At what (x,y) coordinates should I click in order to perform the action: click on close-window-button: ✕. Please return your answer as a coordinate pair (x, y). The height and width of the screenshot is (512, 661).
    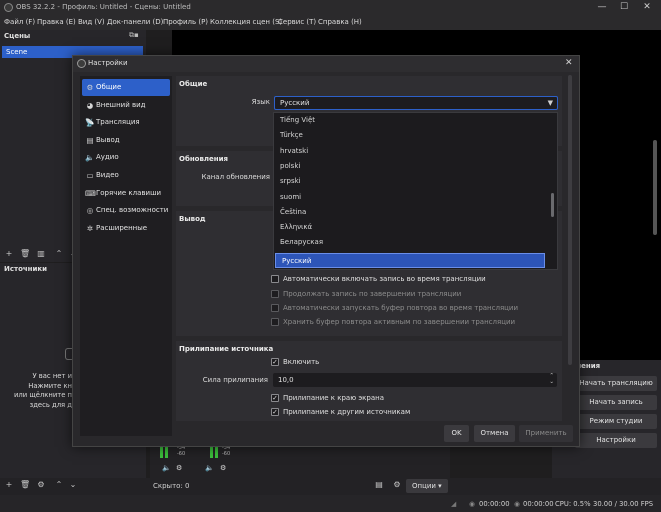
    Looking at the image, I should click on (647, 7).